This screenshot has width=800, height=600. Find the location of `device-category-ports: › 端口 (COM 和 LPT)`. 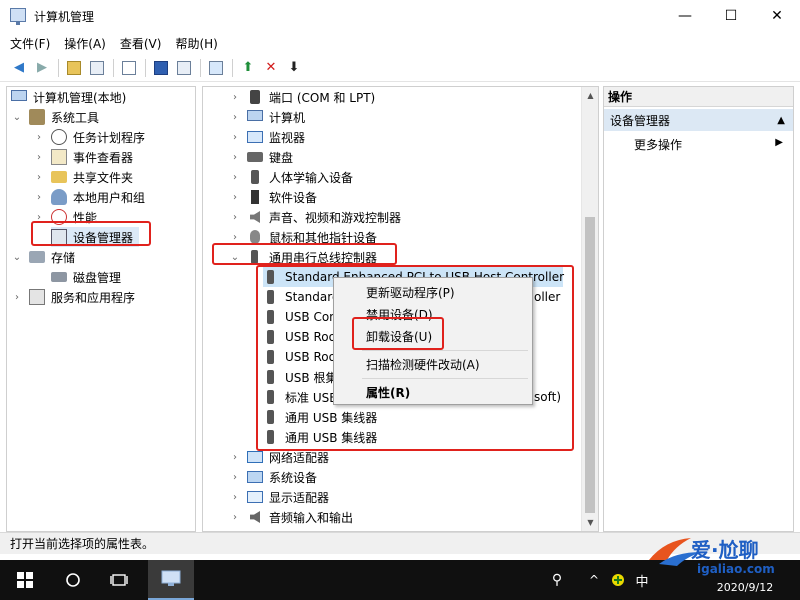

device-category-ports: › 端口 (COM 和 LPT) is located at coordinates (302, 97).